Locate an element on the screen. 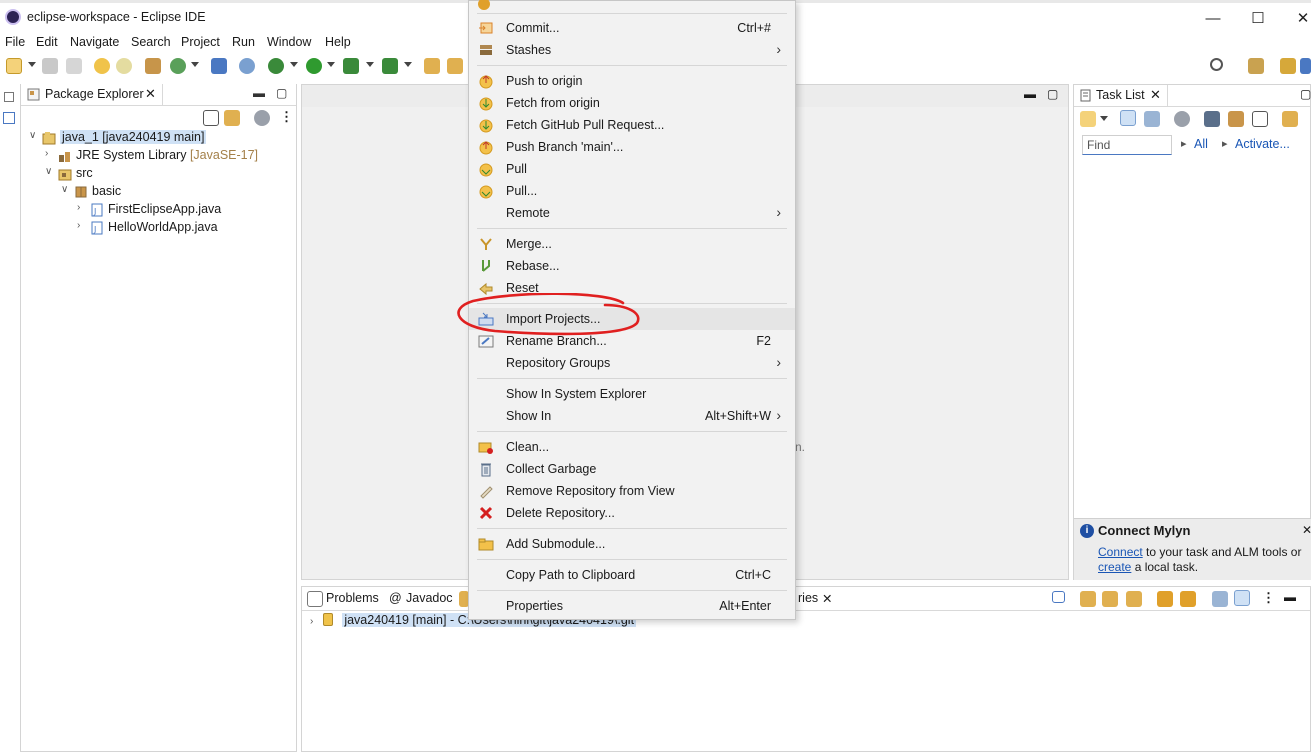 This screenshot has height=752, width=1311. refresh-repos-icon is located at coordinates (1188, 599).